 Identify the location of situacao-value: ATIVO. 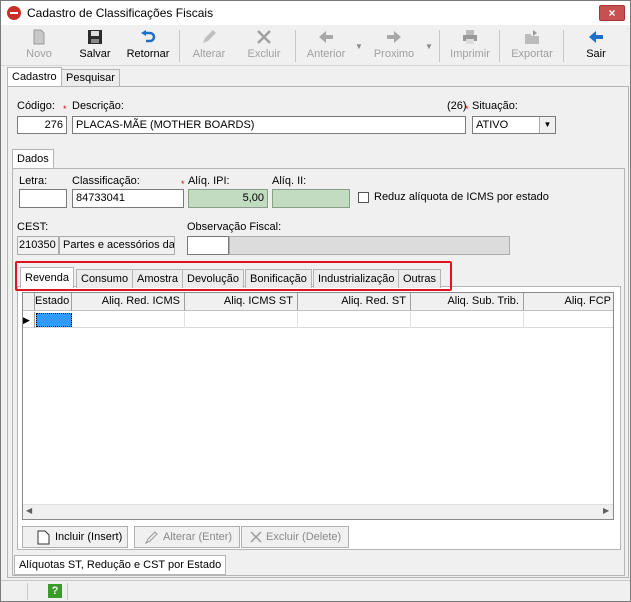
(492, 125).